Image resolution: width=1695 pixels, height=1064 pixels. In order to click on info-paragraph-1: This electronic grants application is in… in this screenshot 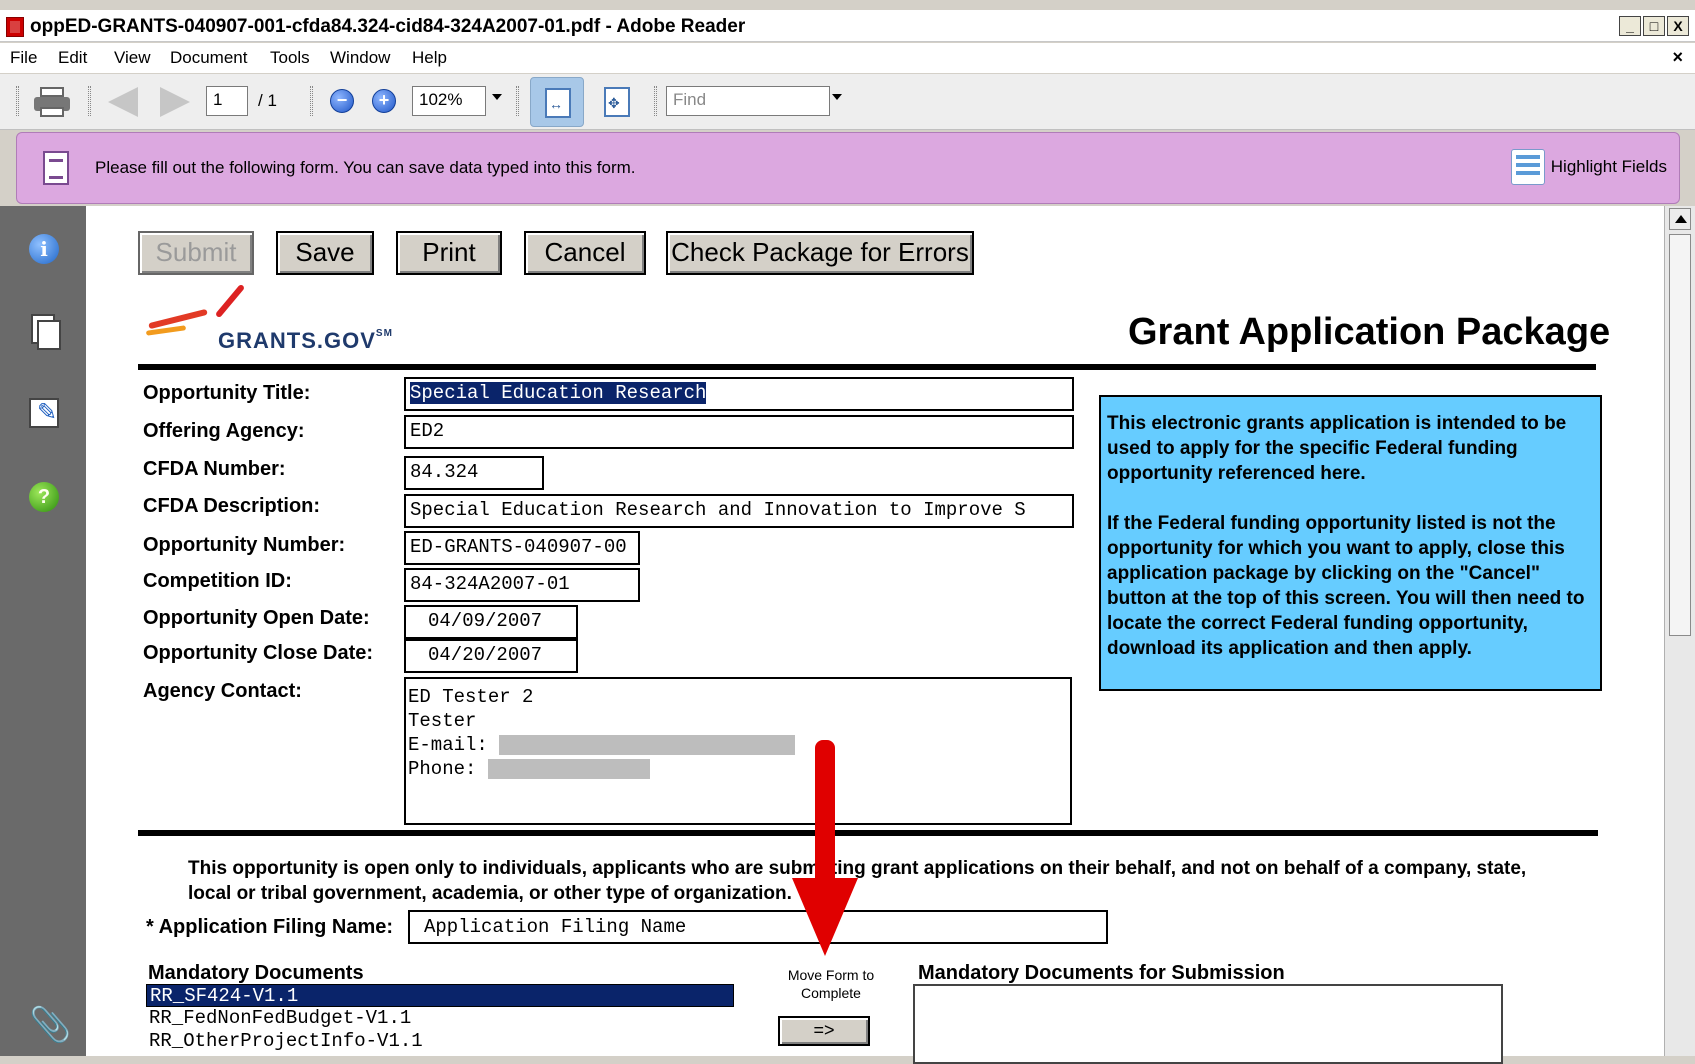, I will do `click(1337, 448)`.